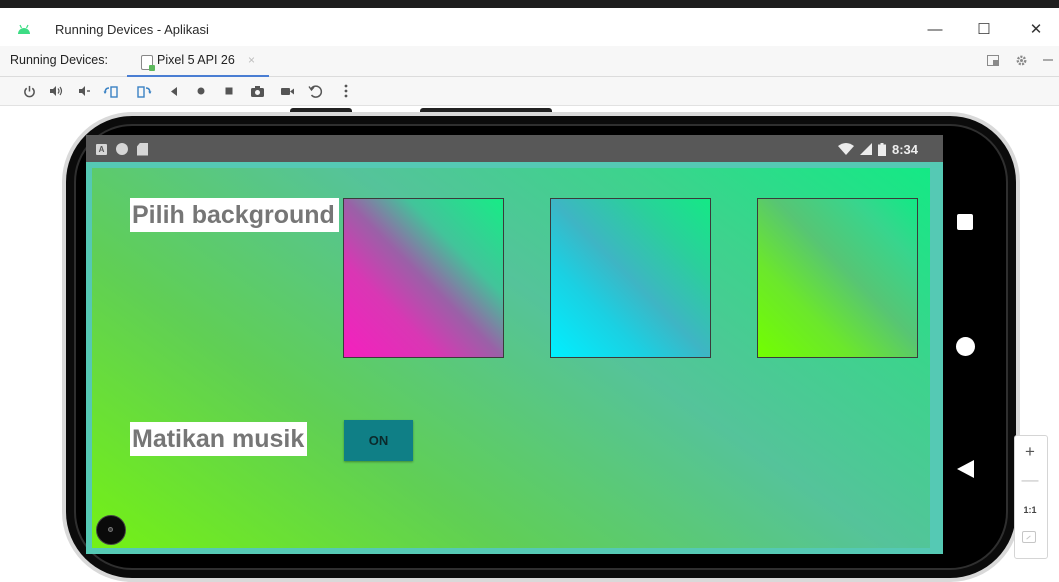 The height and width of the screenshot is (582, 1059). I want to click on music-toggle-button: ON, so click(378, 440).